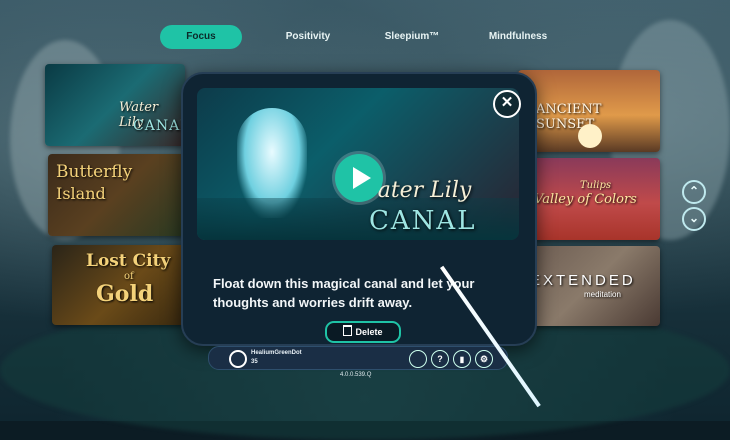 The image size is (730, 440). Describe the element at coordinates (115, 105) in the screenshot. I see `tile-water-lily-canal: Water Lily CANAL` at that location.